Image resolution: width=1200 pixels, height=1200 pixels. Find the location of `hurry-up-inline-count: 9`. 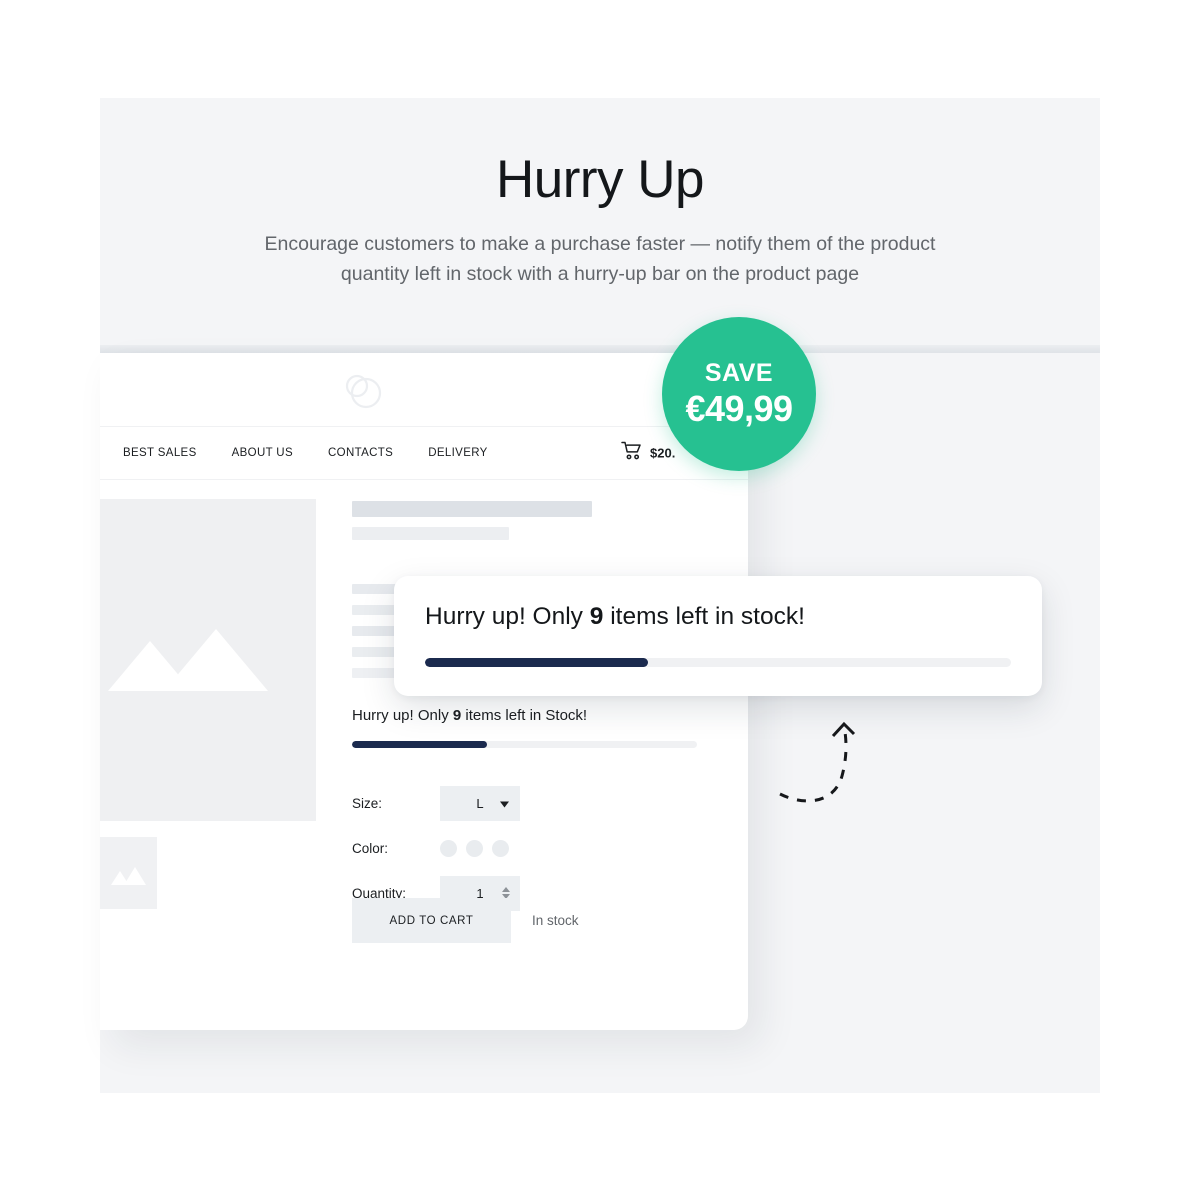

hurry-up-inline-count: 9 is located at coordinates (457, 715).